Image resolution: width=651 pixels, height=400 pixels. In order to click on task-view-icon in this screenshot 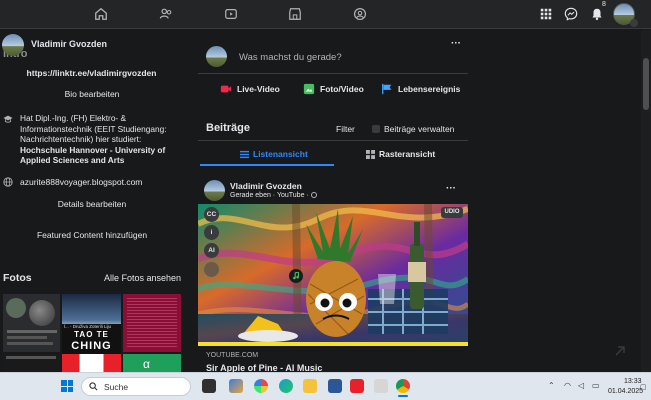, I will do `click(209, 386)`.